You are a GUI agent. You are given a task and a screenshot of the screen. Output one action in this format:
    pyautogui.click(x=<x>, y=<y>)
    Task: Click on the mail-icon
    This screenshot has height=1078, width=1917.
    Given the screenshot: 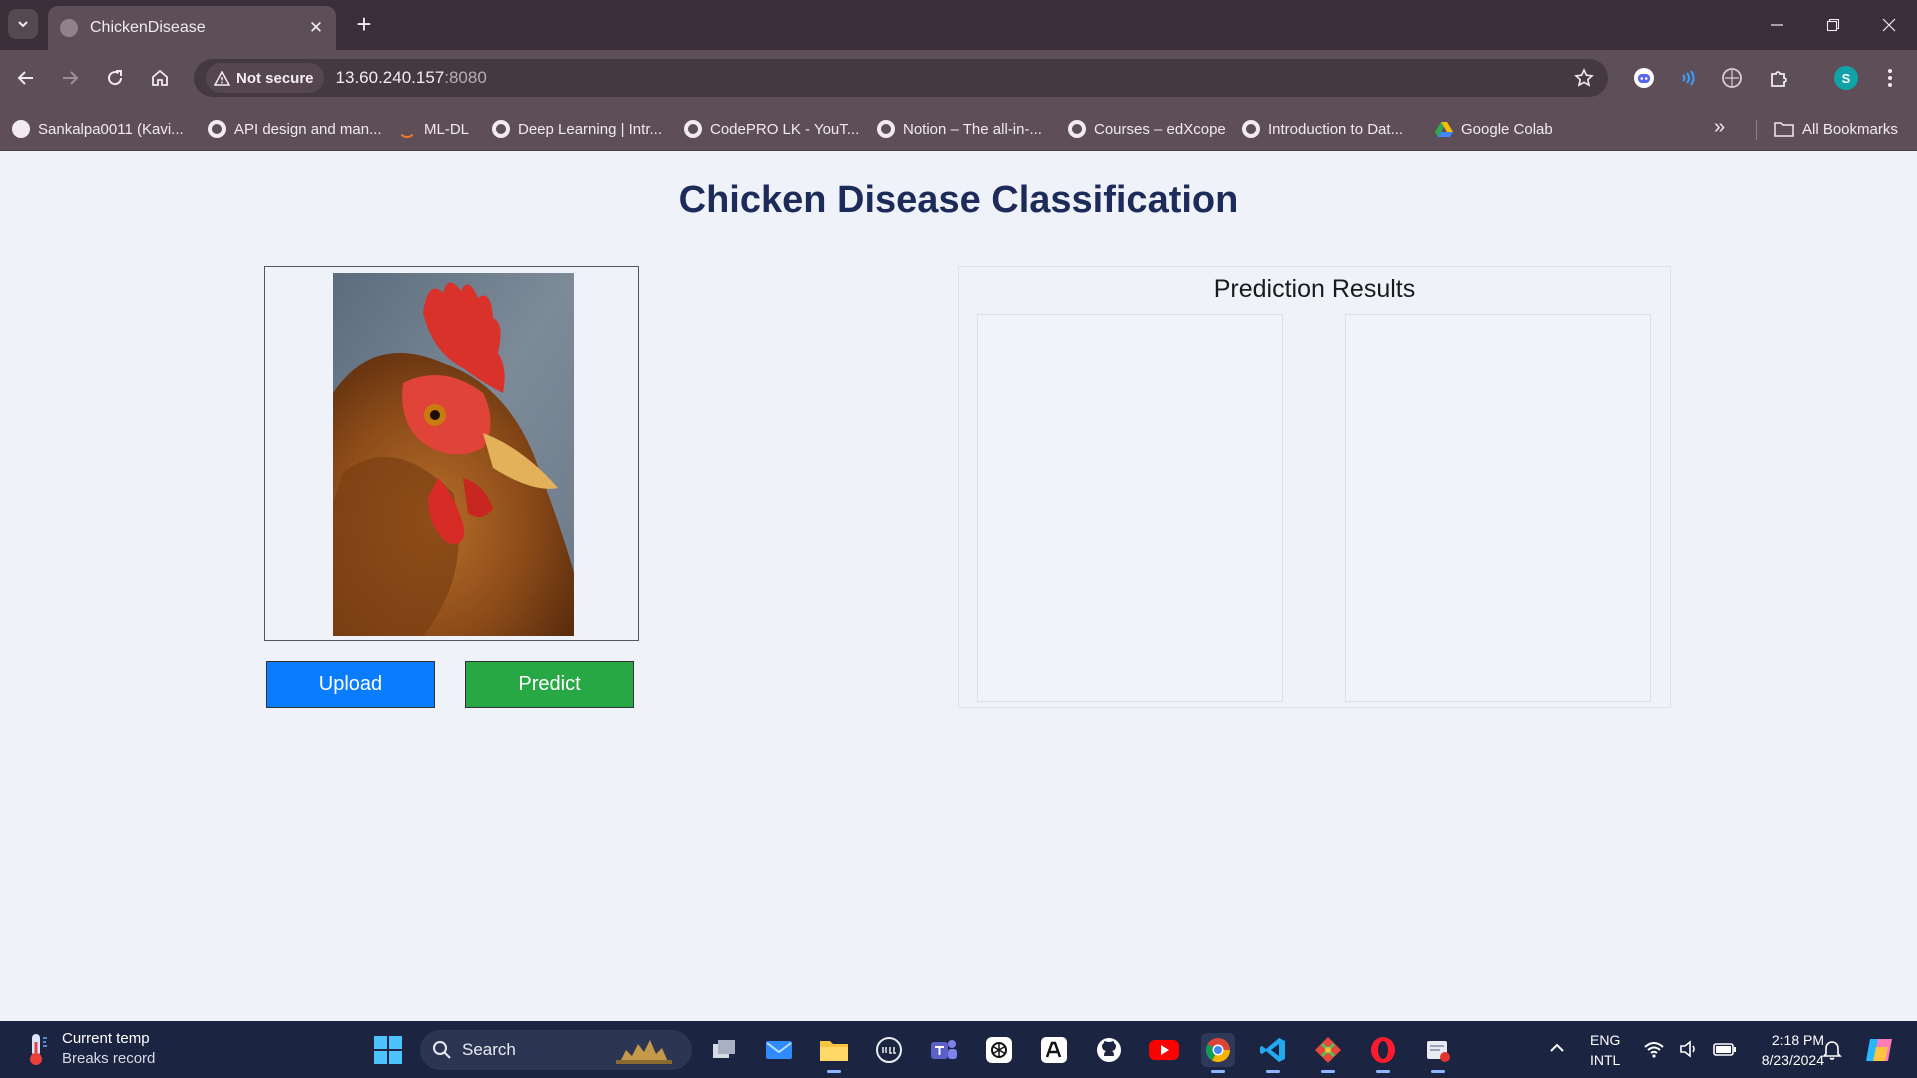 What is the action you would take?
    pyautogui.click(x=779, y=1050)
    